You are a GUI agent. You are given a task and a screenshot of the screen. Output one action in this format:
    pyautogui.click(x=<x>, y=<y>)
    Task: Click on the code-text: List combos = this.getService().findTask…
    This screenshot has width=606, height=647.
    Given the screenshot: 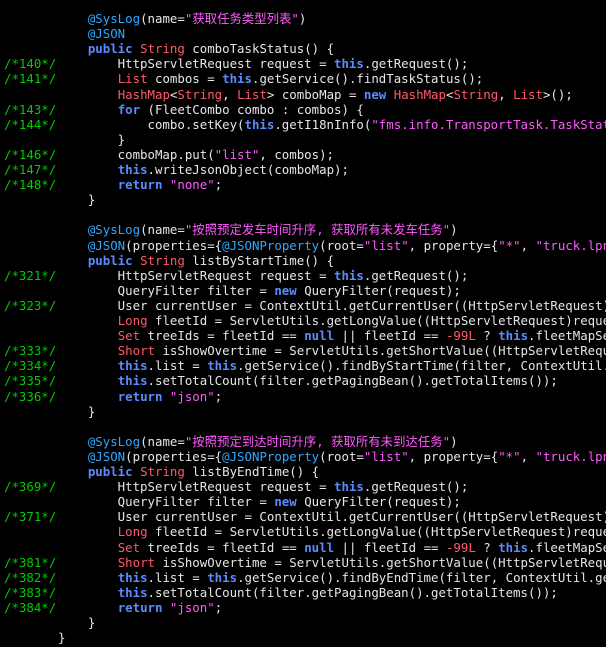 What is the action you would take?
    pyautogui.click(x=271, y=79)
    